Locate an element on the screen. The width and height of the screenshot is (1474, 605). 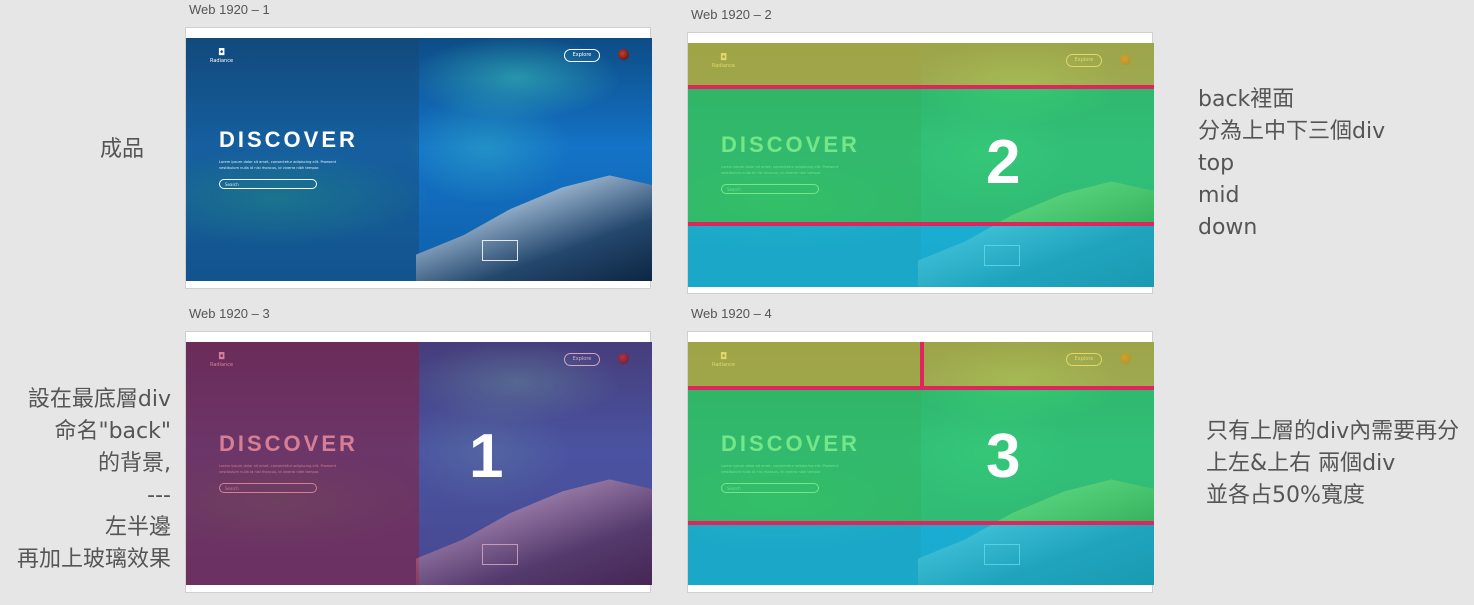
back-left-glass is located at coordinates (302, 463).